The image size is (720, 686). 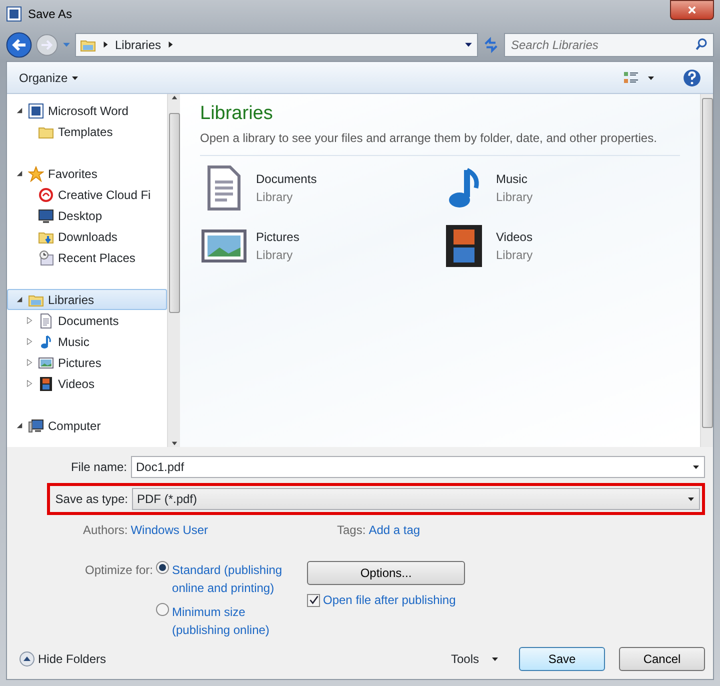 What do you see at coordinates (474, 659) in the screenshot?
I see `tools-button: Tools` at bounding box center [474, 659].